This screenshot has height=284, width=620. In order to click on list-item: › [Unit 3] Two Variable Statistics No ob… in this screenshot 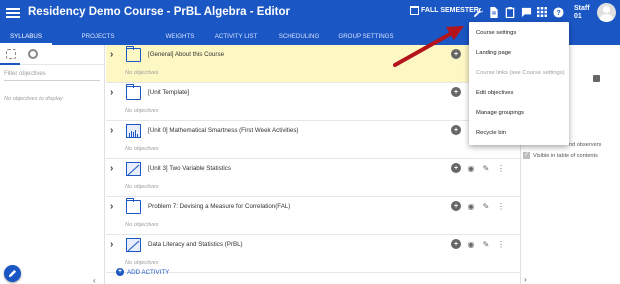, I will do `click(313, 178)`.